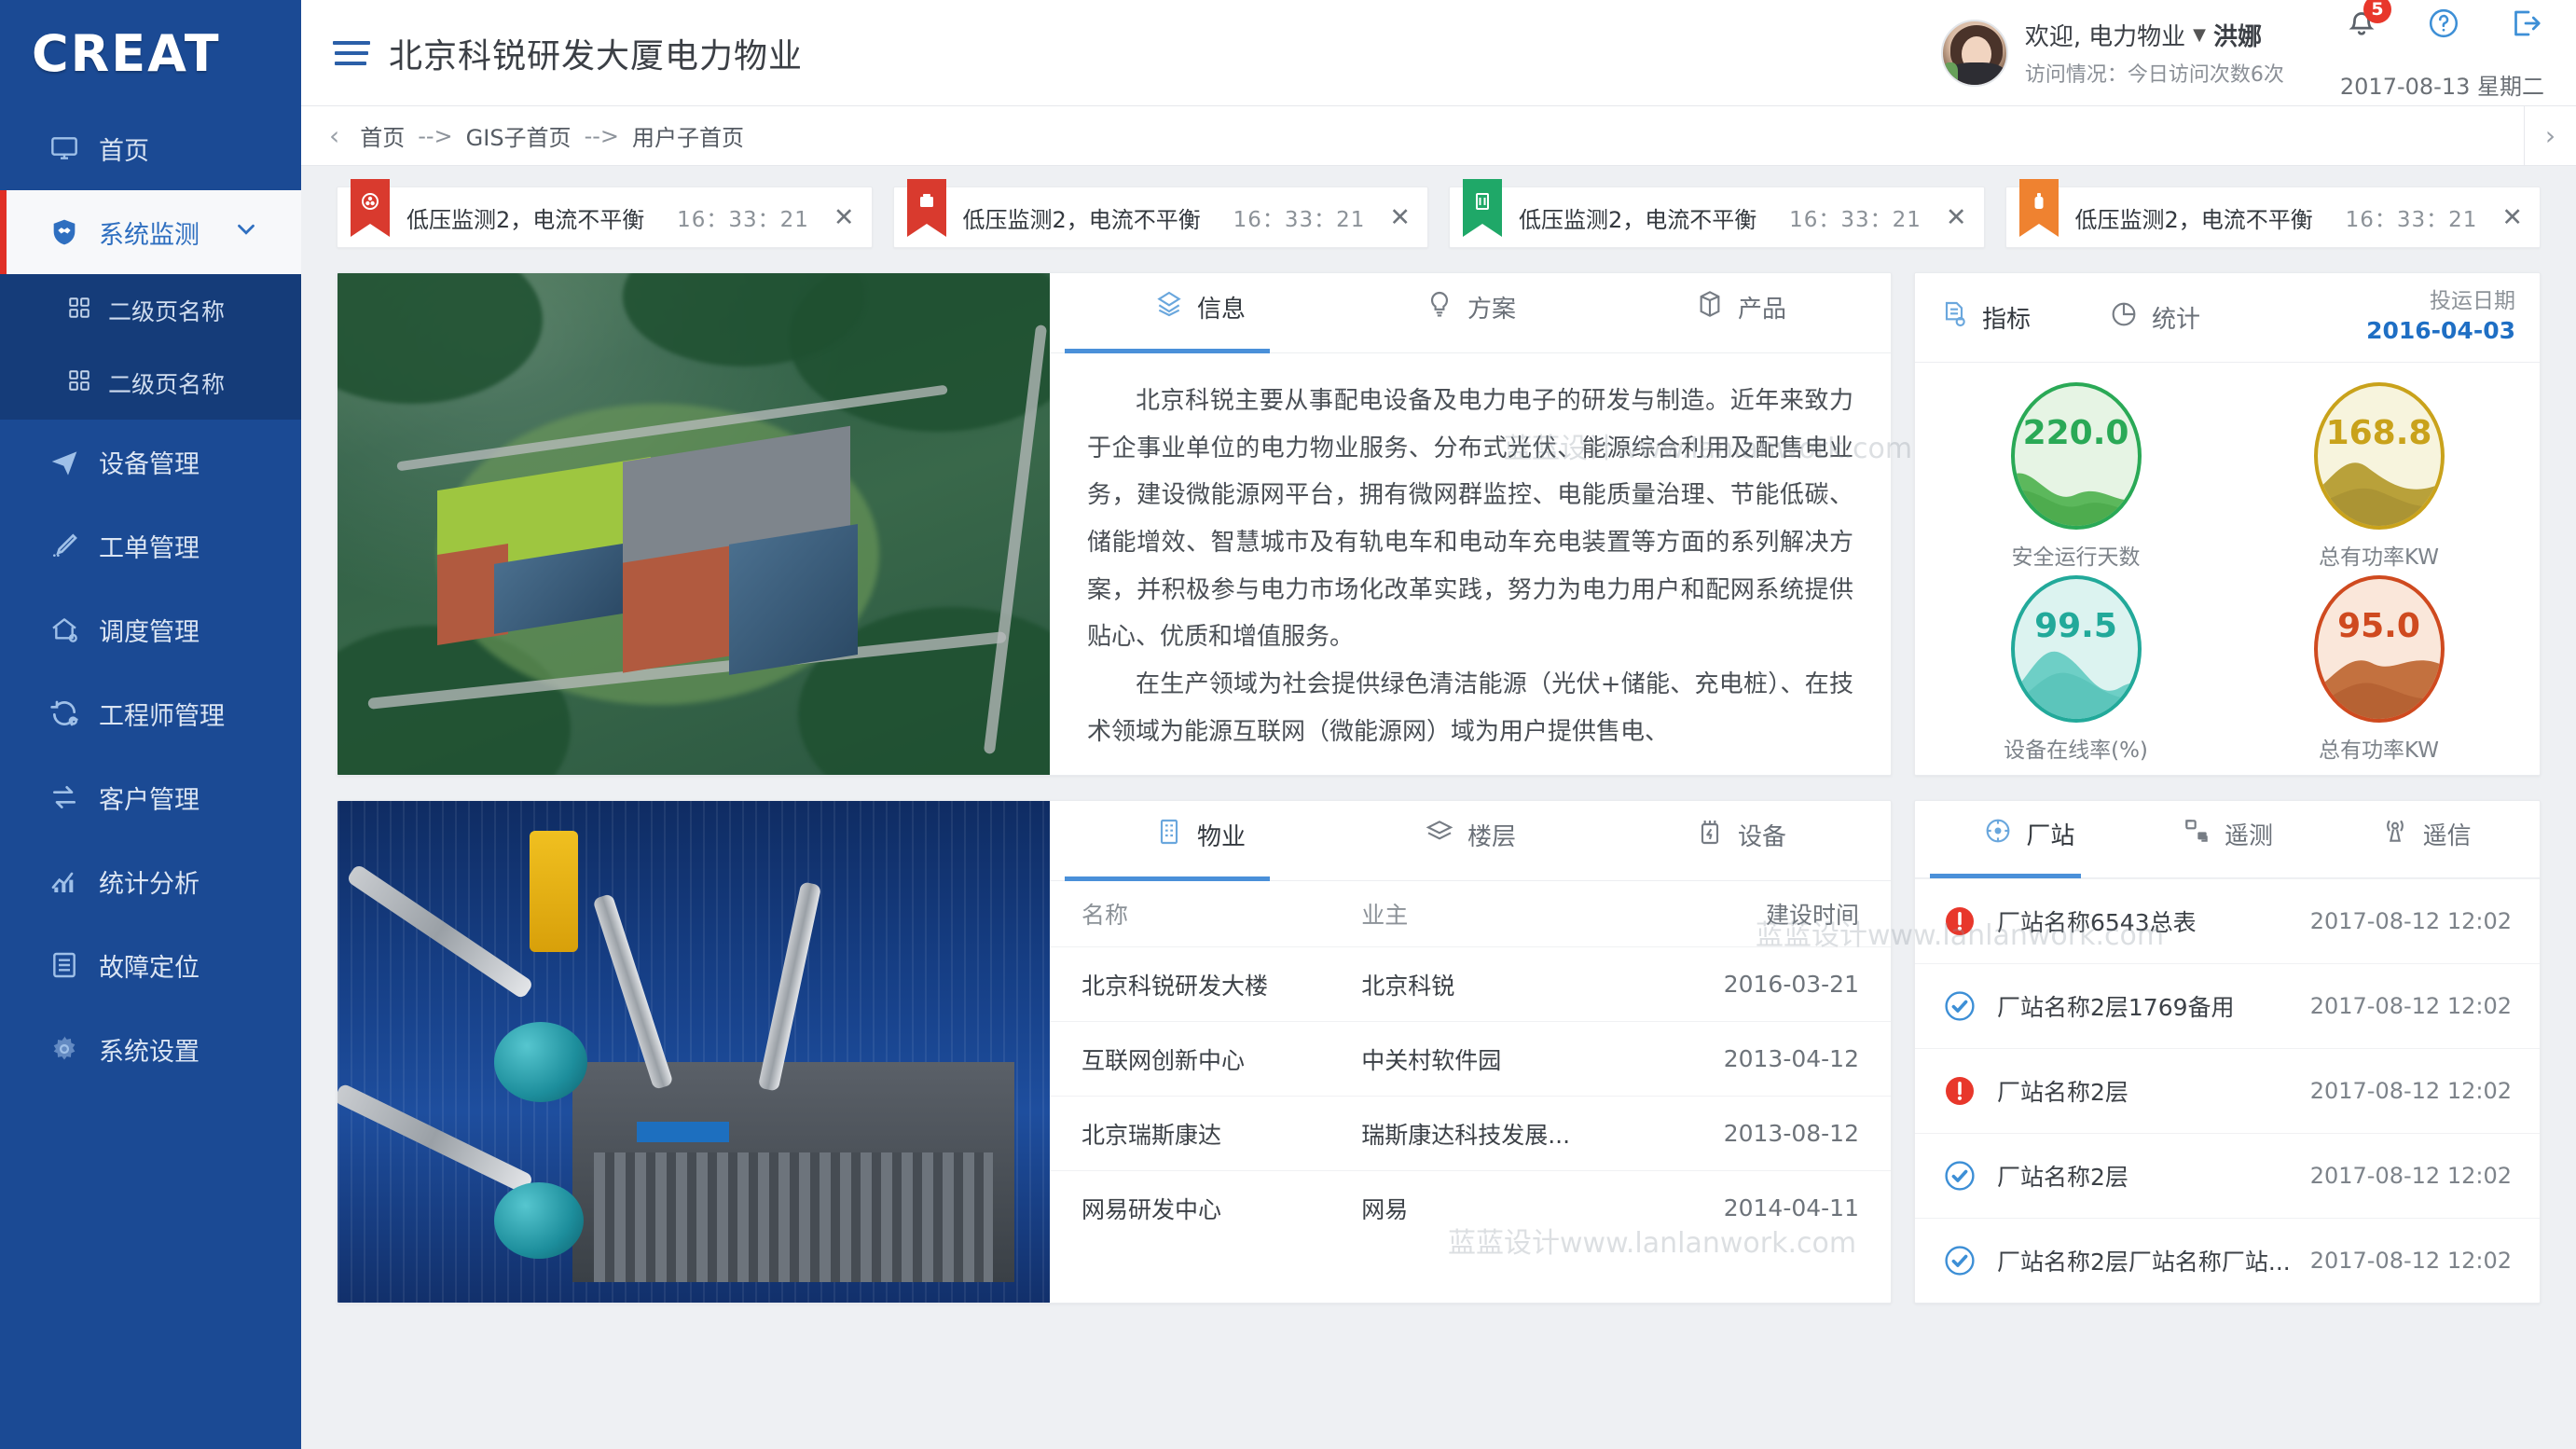 The height and width of the screenshot is (1449, 2576). I want to click on tab-product: 产品, so click(1740, 313).